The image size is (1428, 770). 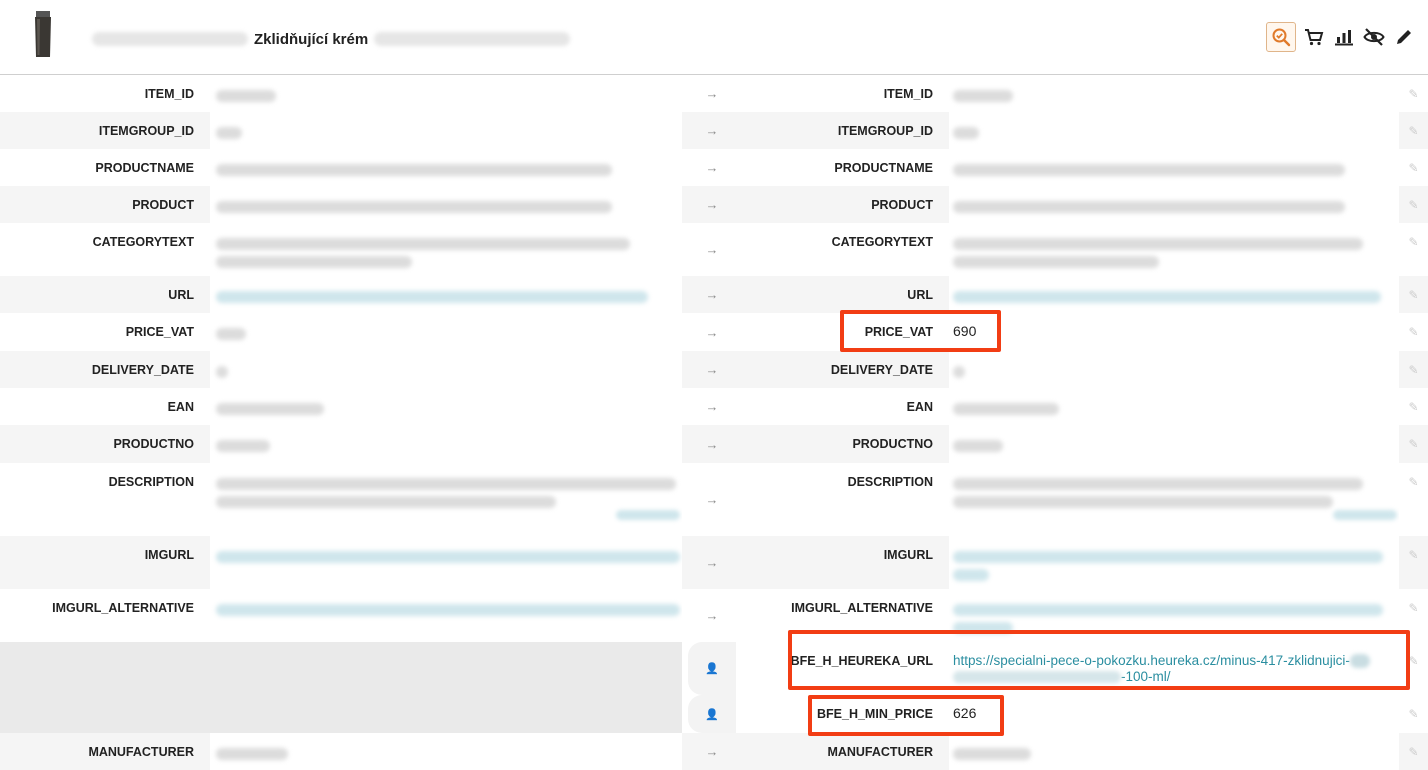 What do you see at coordinates (965, 713) in the screenshot?
I see `min-price-value: 626` at bounding box center [965, 713].